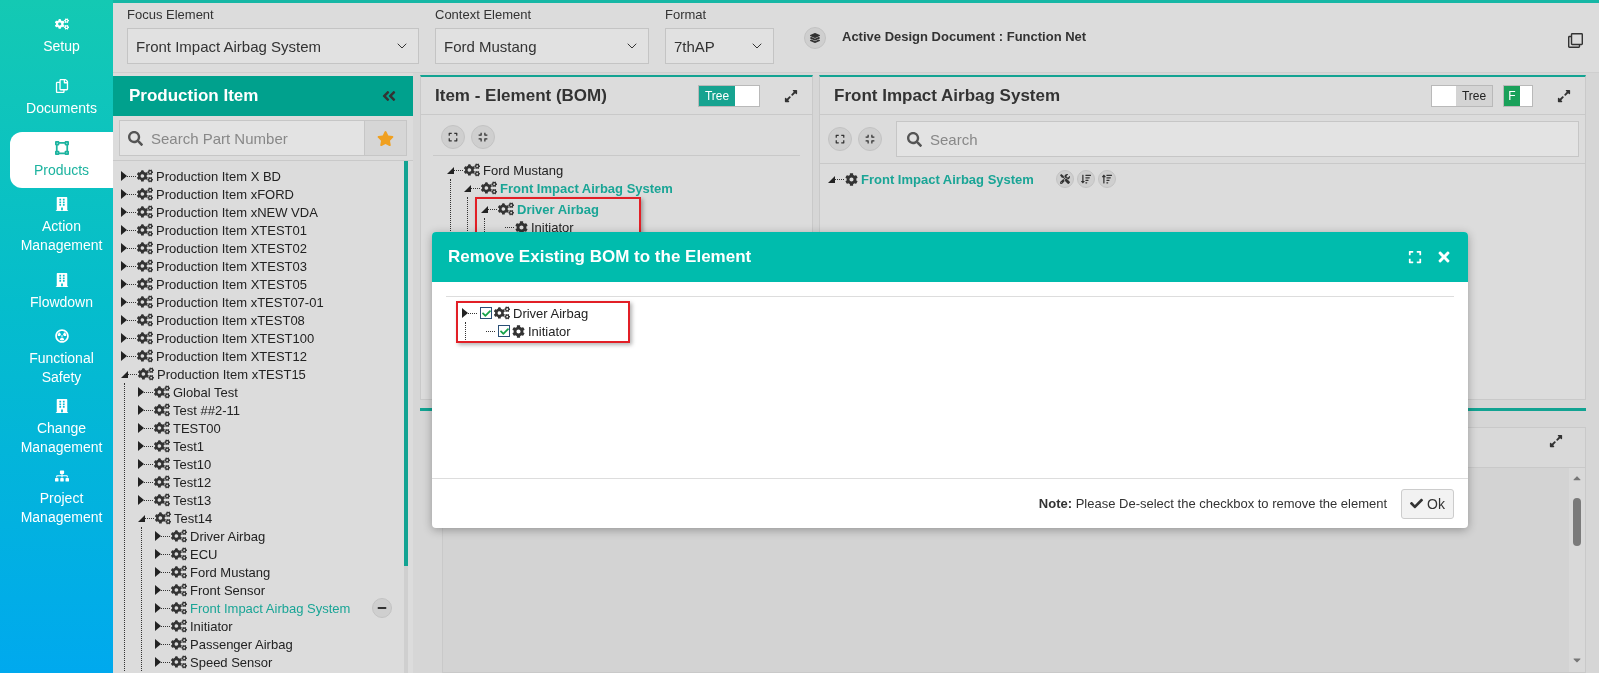 Image resolution: width=1599 pixels, height=673 pixels. Describe the element at coordinates (231, 374) in the screenshot. I see `tree-item: Production Item xTEST15` at that location.